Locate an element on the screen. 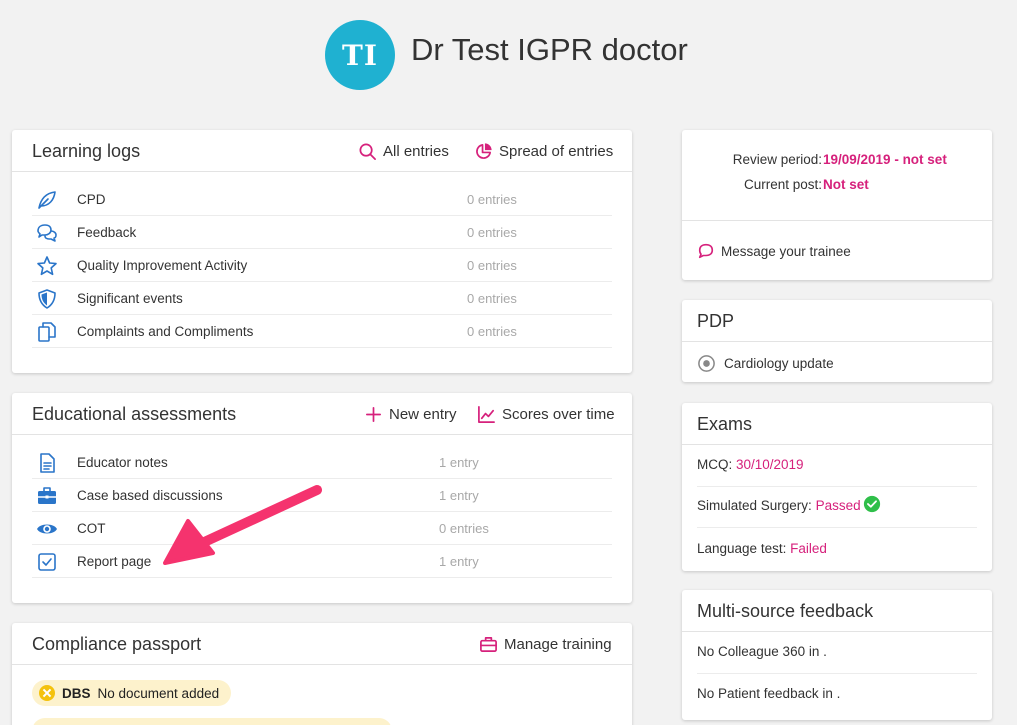 The image size is (1017, 725). item-label: Case based discussions is located at coordinates (150, 495).